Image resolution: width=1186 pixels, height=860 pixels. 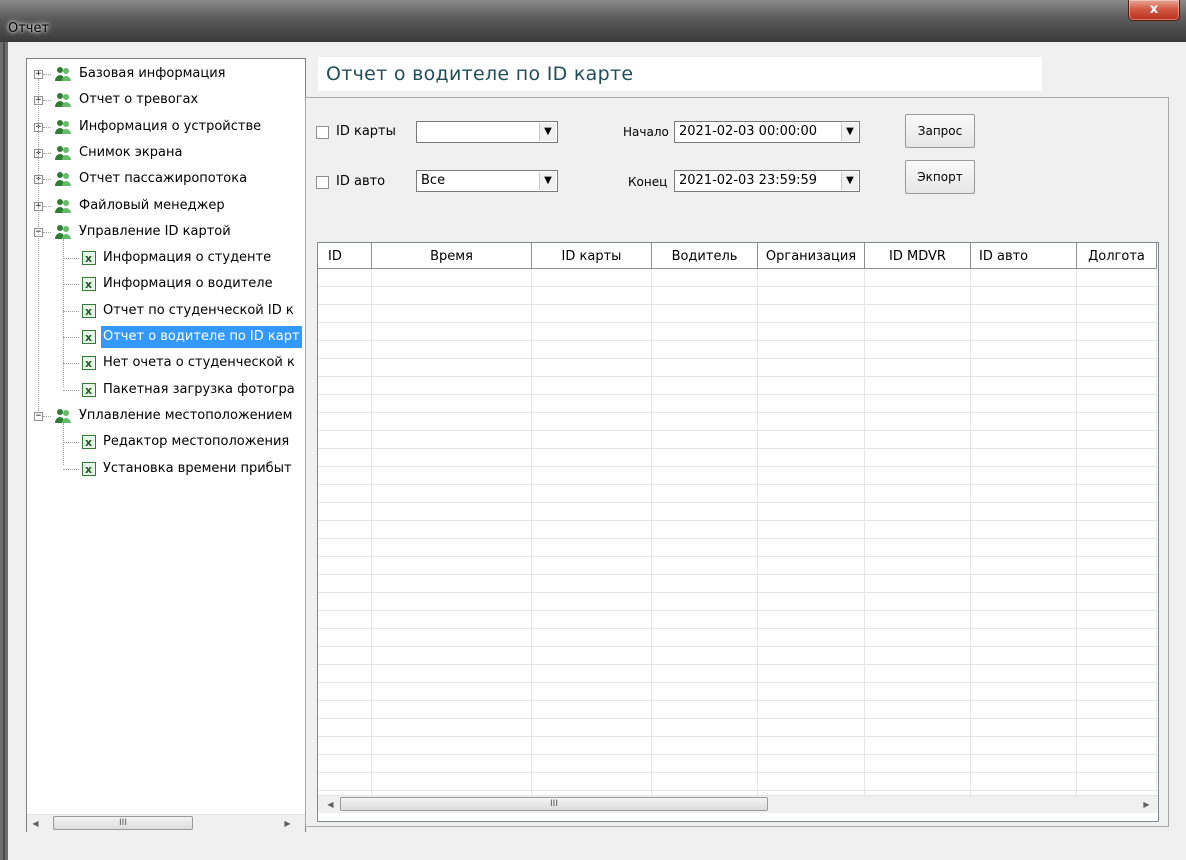 I want to click on column-header: Водитель, so click(x=705, y=256).